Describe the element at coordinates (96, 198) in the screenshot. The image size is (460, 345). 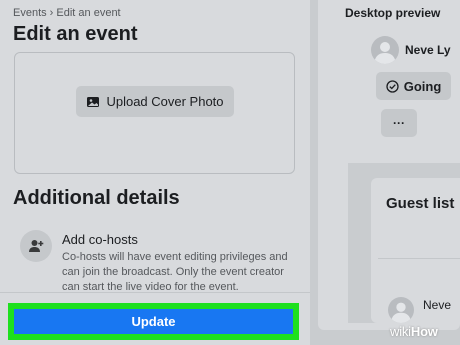
I see `additional-details-heading: Additional details` at that location.